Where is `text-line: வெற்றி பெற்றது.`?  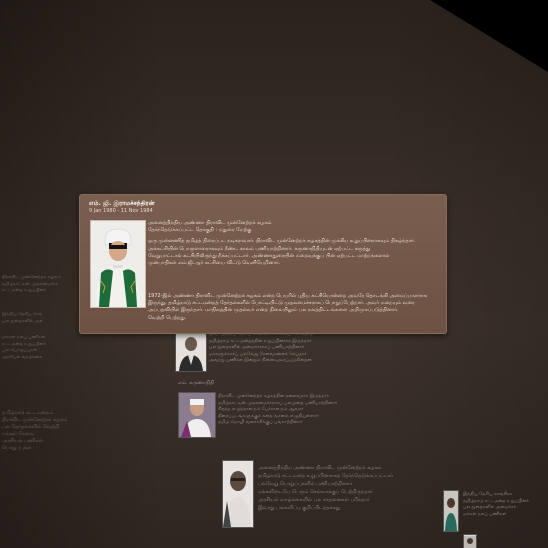
text-line: வெற்றி பெற்றது. is located at coordinates (167, 317).